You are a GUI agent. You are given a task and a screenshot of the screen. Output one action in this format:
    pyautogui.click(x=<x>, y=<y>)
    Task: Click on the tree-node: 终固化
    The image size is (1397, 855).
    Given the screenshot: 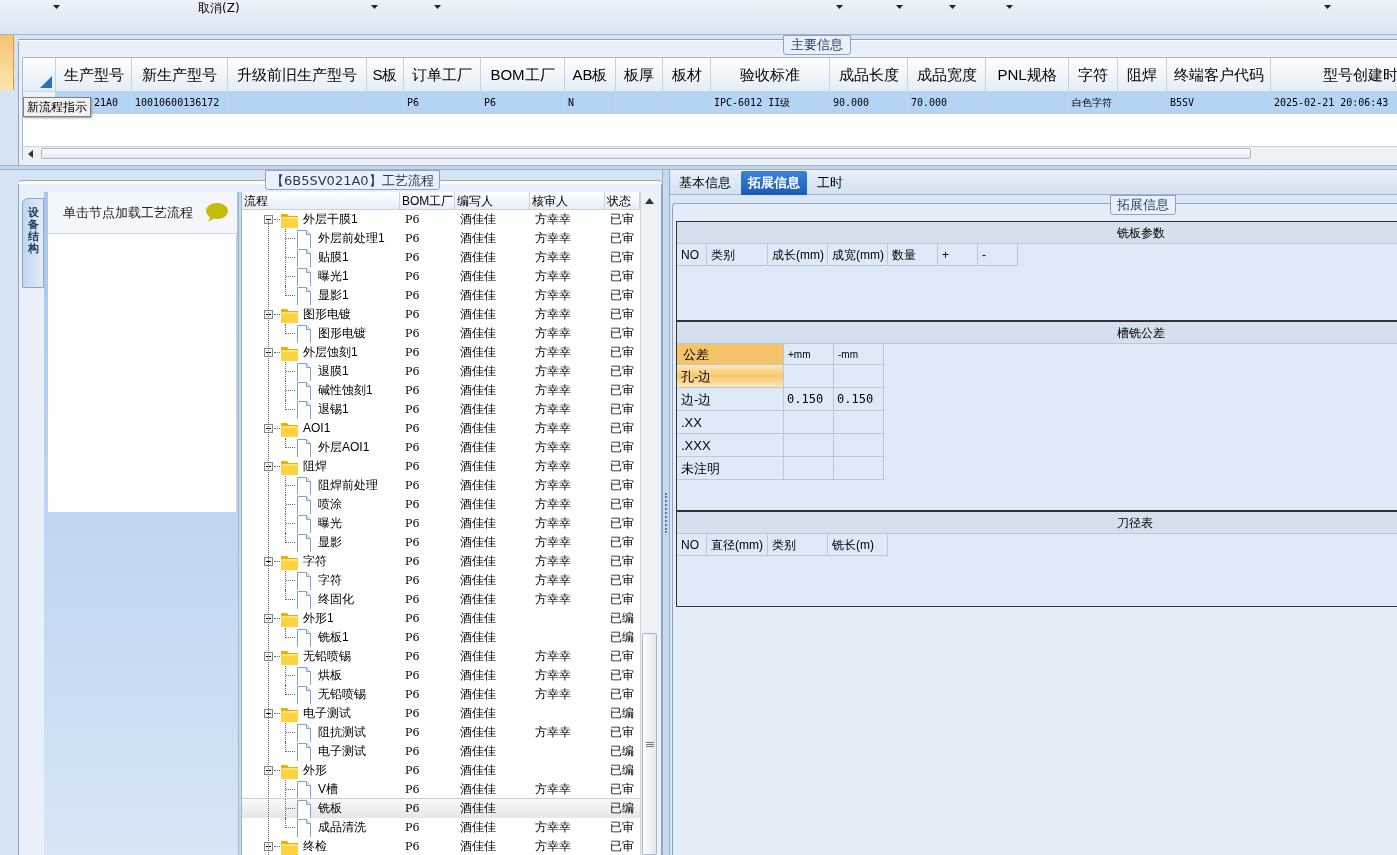 What is the action you would take?
    pyautogui.click(x=336, y=599)
    